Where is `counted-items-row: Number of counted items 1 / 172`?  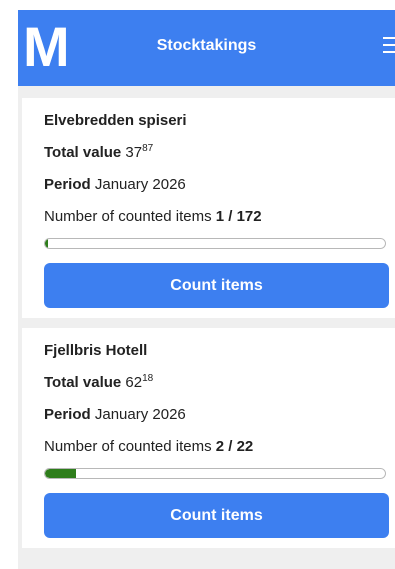
counted-items-row: Number of counted items 1 / 172 is located at coordinates (215, 217).